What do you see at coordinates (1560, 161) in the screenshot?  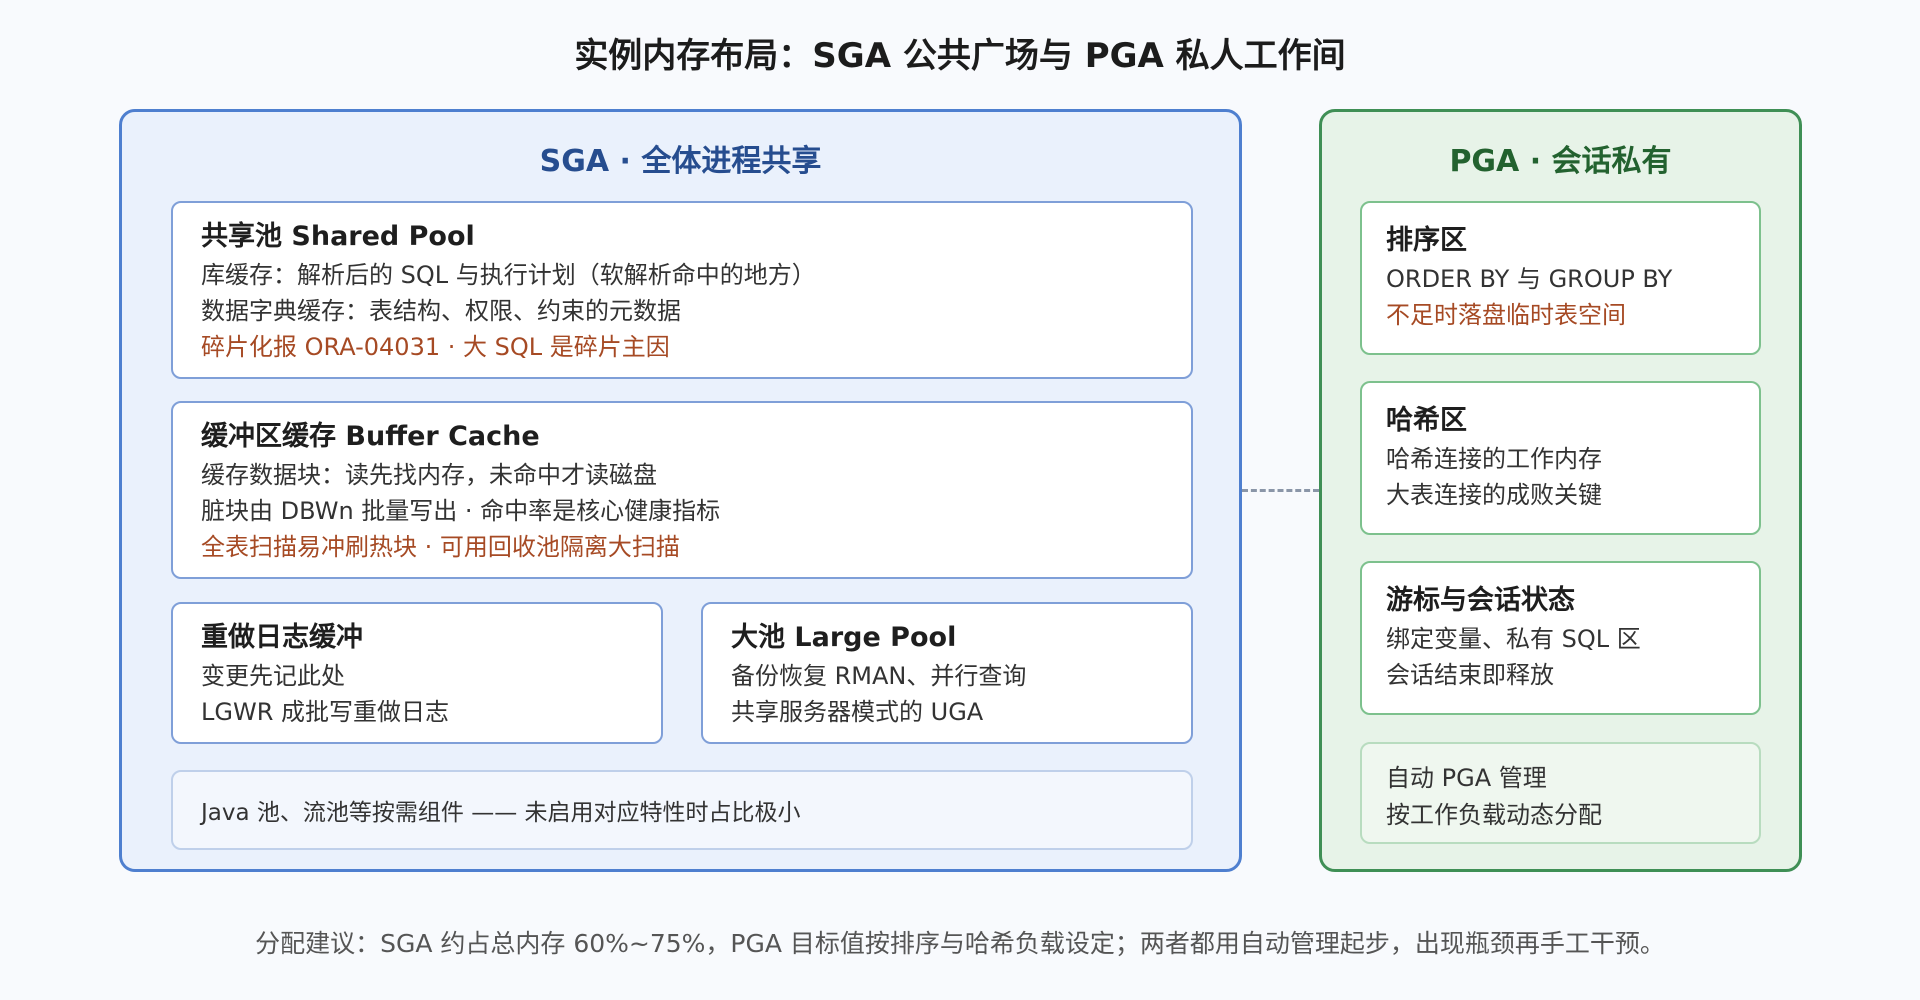 I see `pga-panel-title: PGA · 会话私有` at bounding box center [1560, 161].